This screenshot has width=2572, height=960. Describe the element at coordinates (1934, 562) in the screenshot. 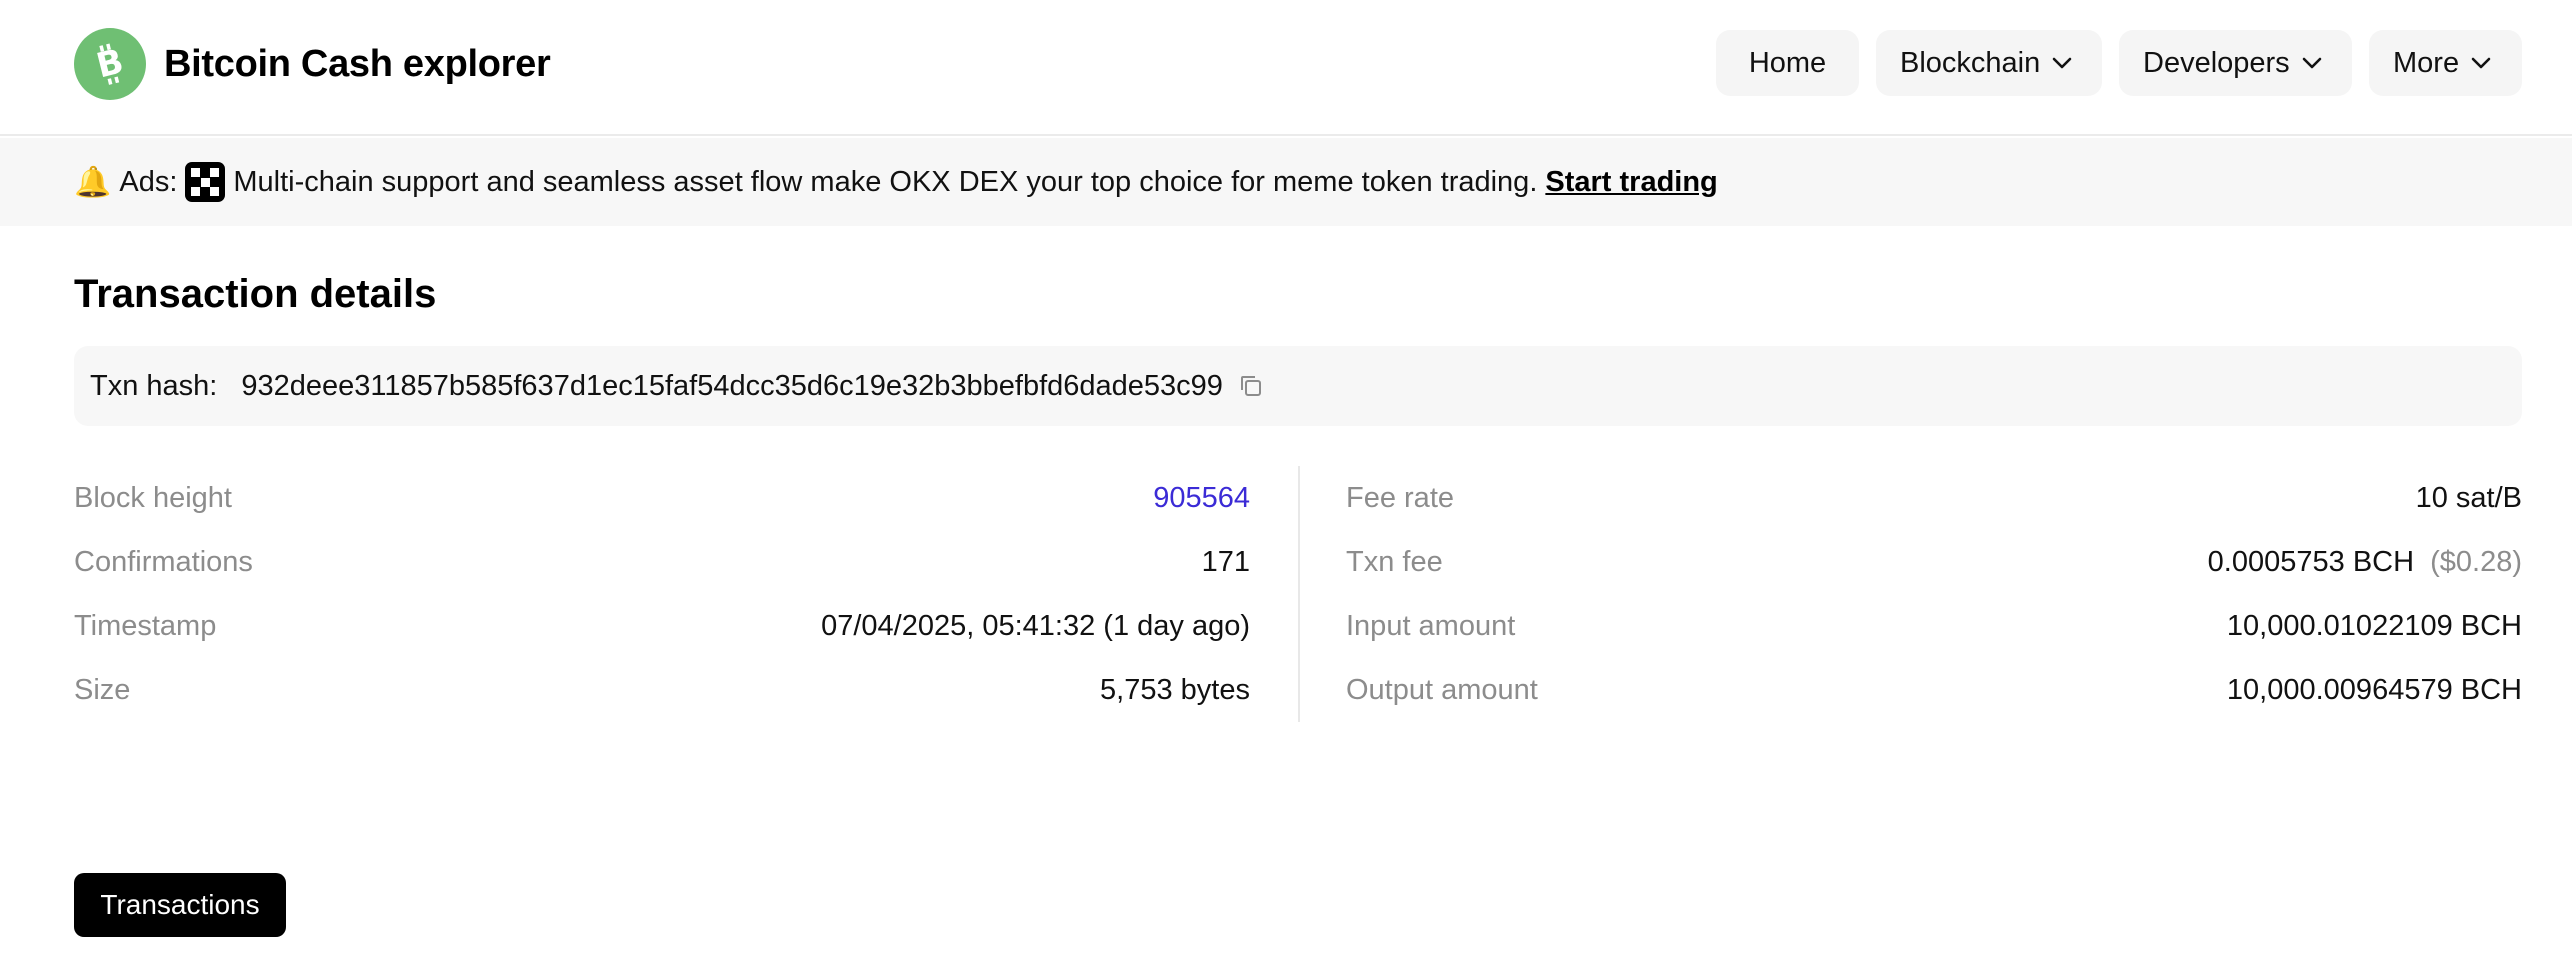

I see `detail-row-txn-fee: Txn fee 0.0005753 BCH ($0.28)` at that location.